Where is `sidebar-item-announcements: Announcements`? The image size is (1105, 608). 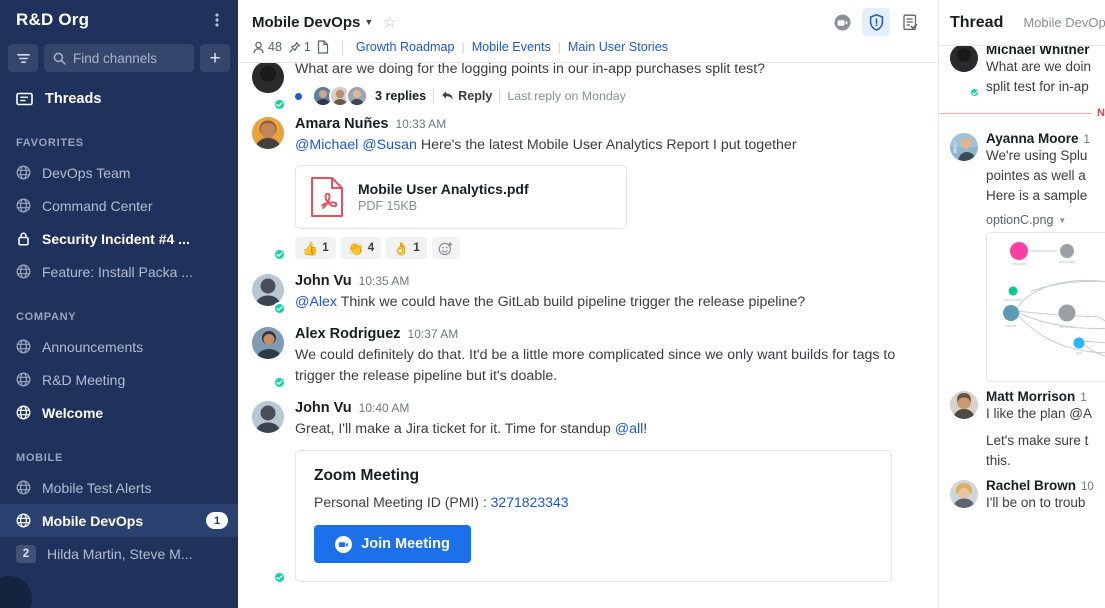 sidebar-item-announcements: Announcements is located at coordinates (119, 346).